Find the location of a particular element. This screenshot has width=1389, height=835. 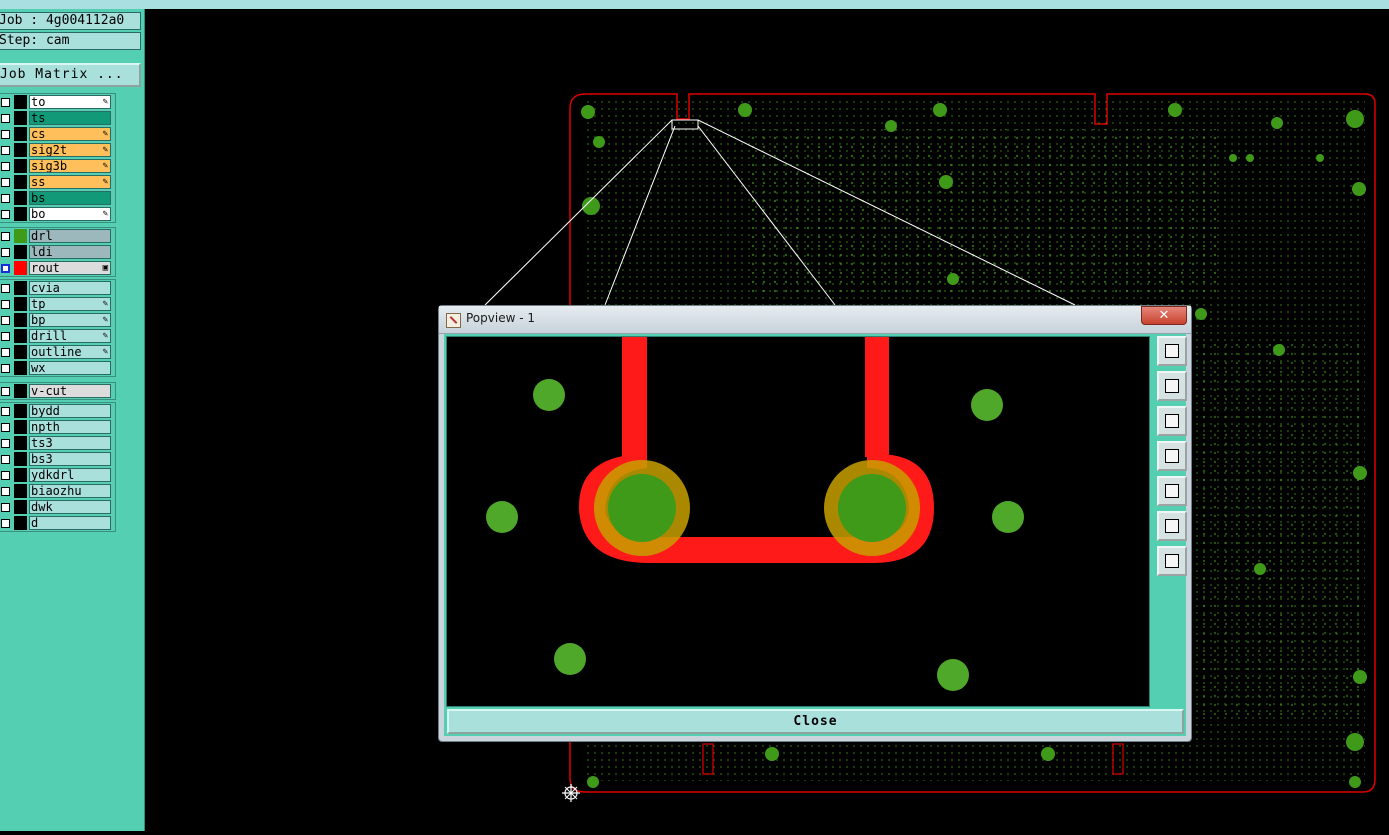

zoom-in-icon is located at coordinates (1172, 526).